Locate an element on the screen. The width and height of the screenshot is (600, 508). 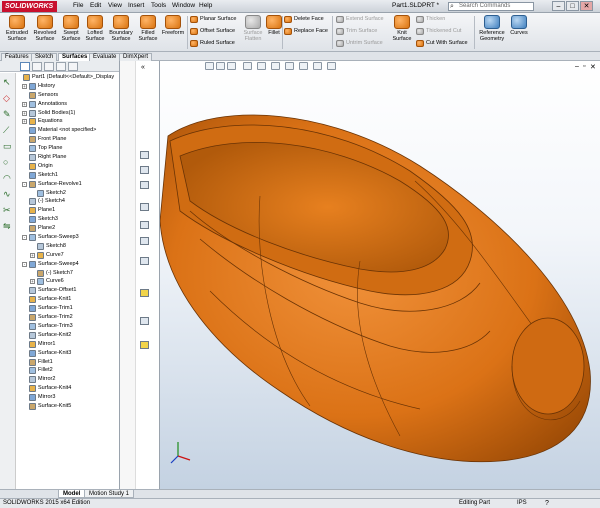
cut-with-surface-button: Cut With Surface is located at coordinates (442, 44).